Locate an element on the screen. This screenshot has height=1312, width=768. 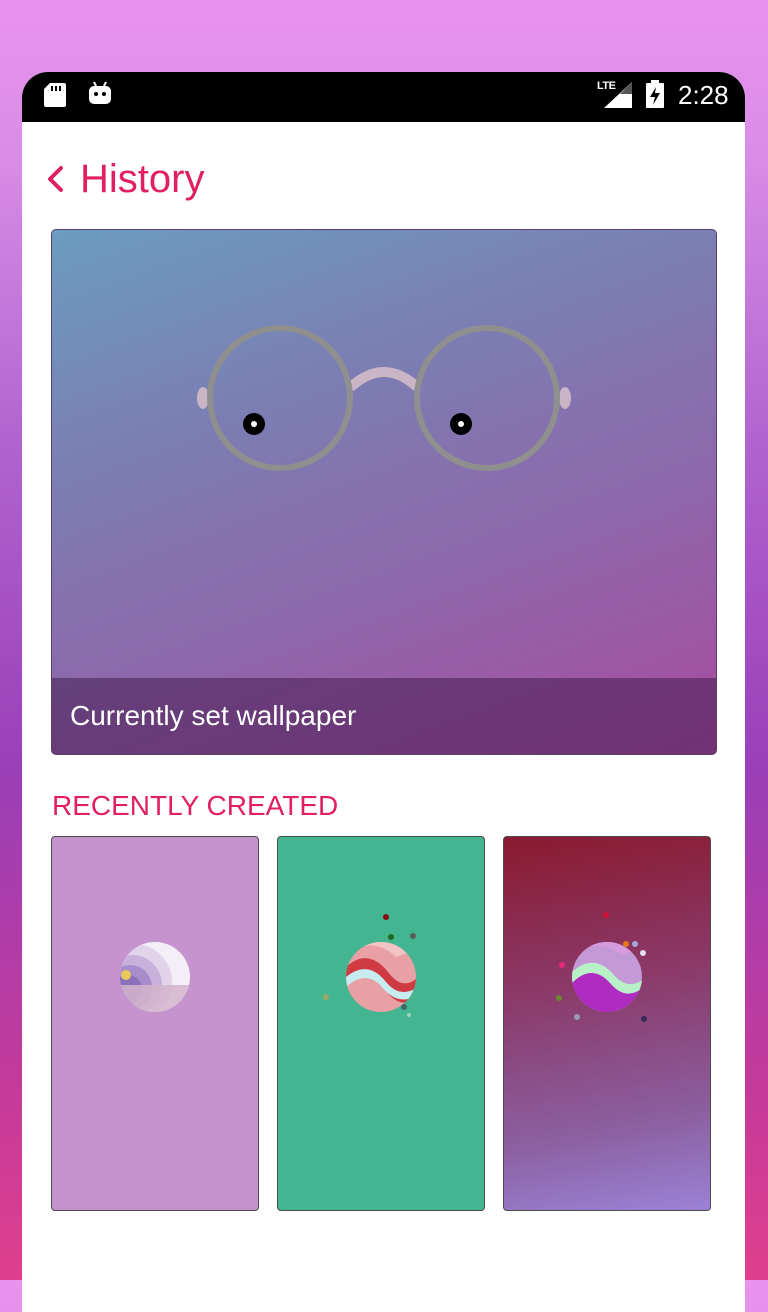
page-title: History is located at coordinates (142, 178).